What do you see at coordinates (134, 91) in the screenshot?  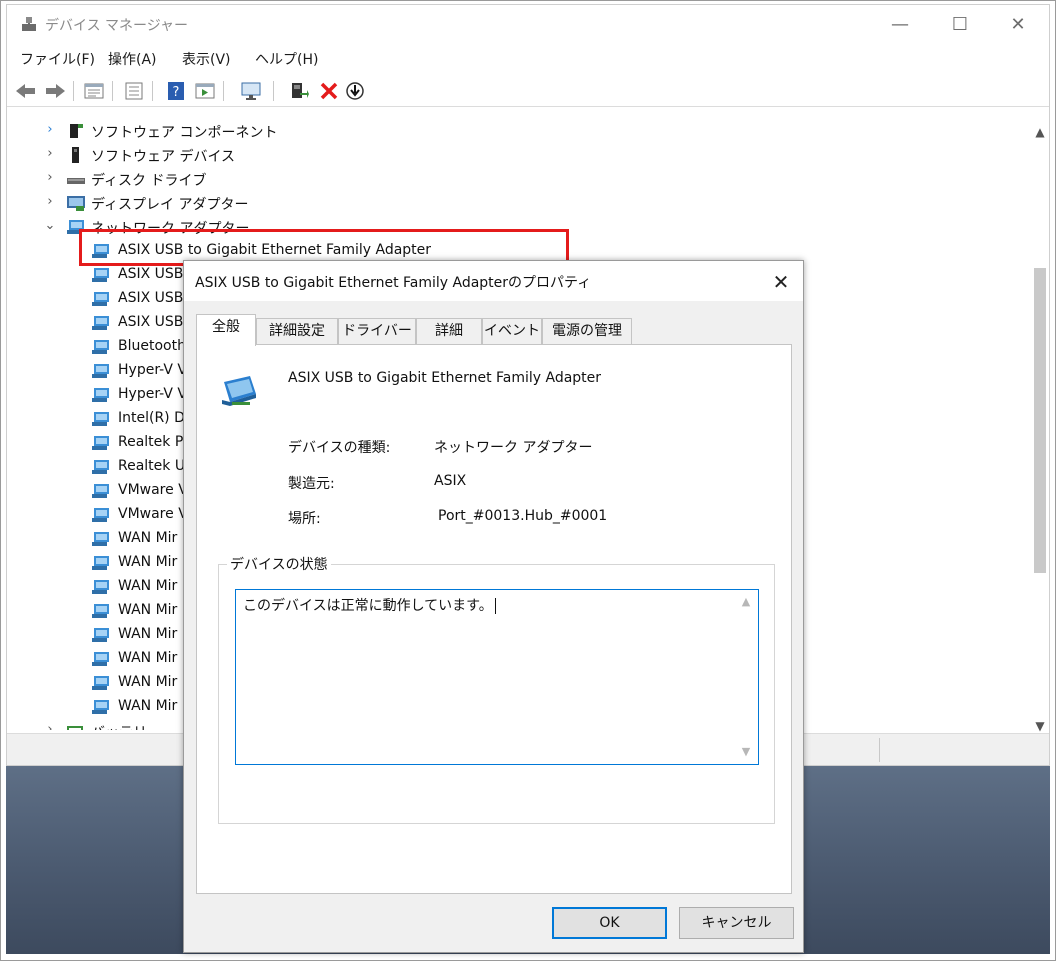 I see `list-view-icon` at bounding box center [134, 91].